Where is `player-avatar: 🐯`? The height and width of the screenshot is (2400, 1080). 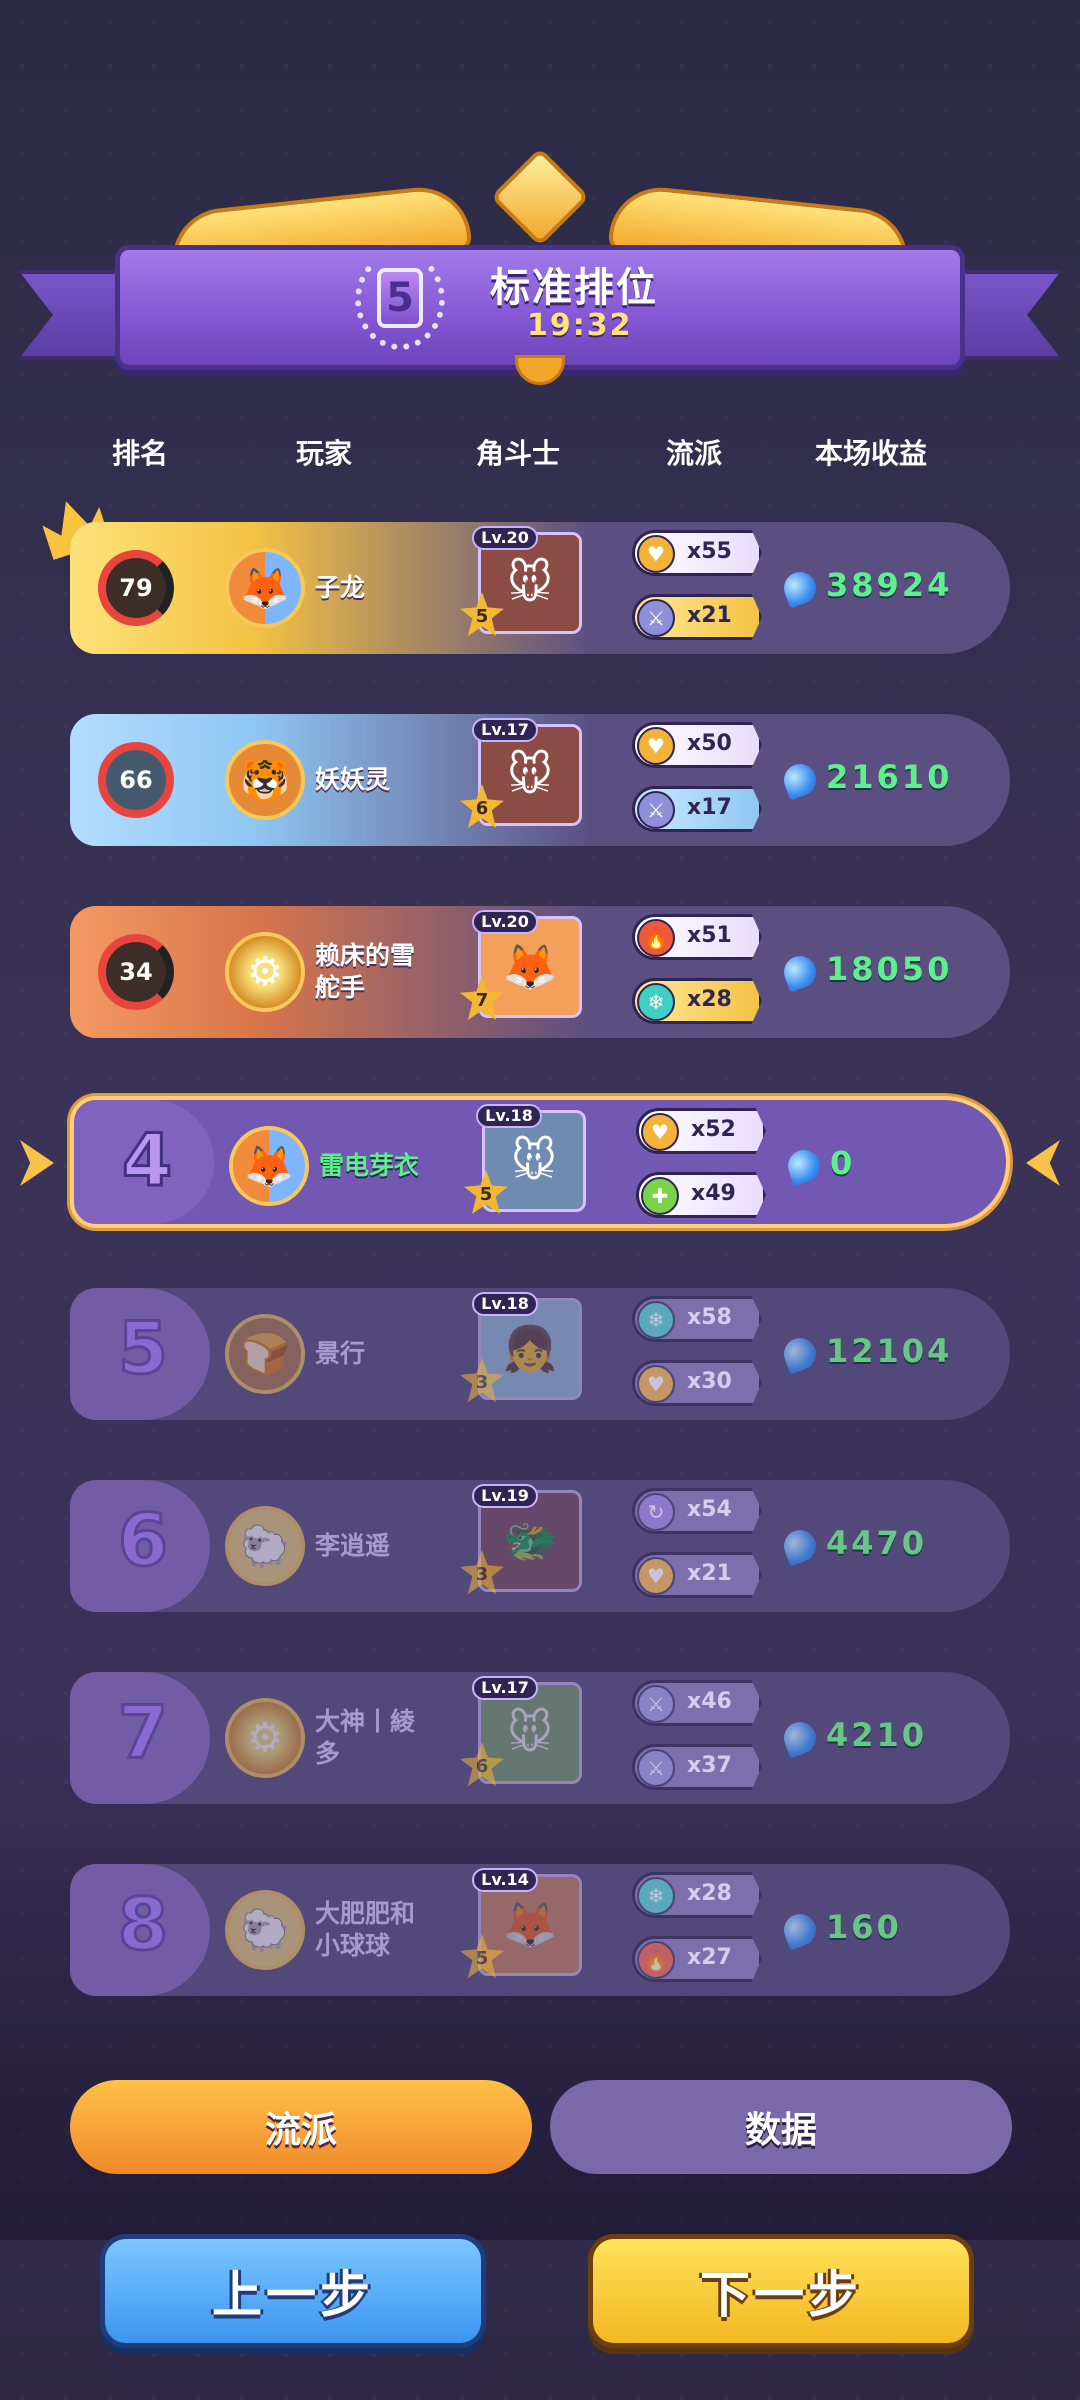
player-avatar: 🐯 is located at coordinates (265, 780).